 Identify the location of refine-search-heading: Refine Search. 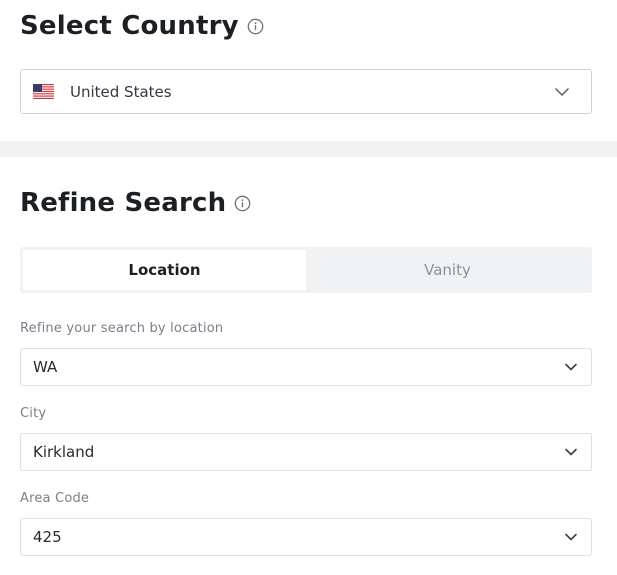
(135, 203).